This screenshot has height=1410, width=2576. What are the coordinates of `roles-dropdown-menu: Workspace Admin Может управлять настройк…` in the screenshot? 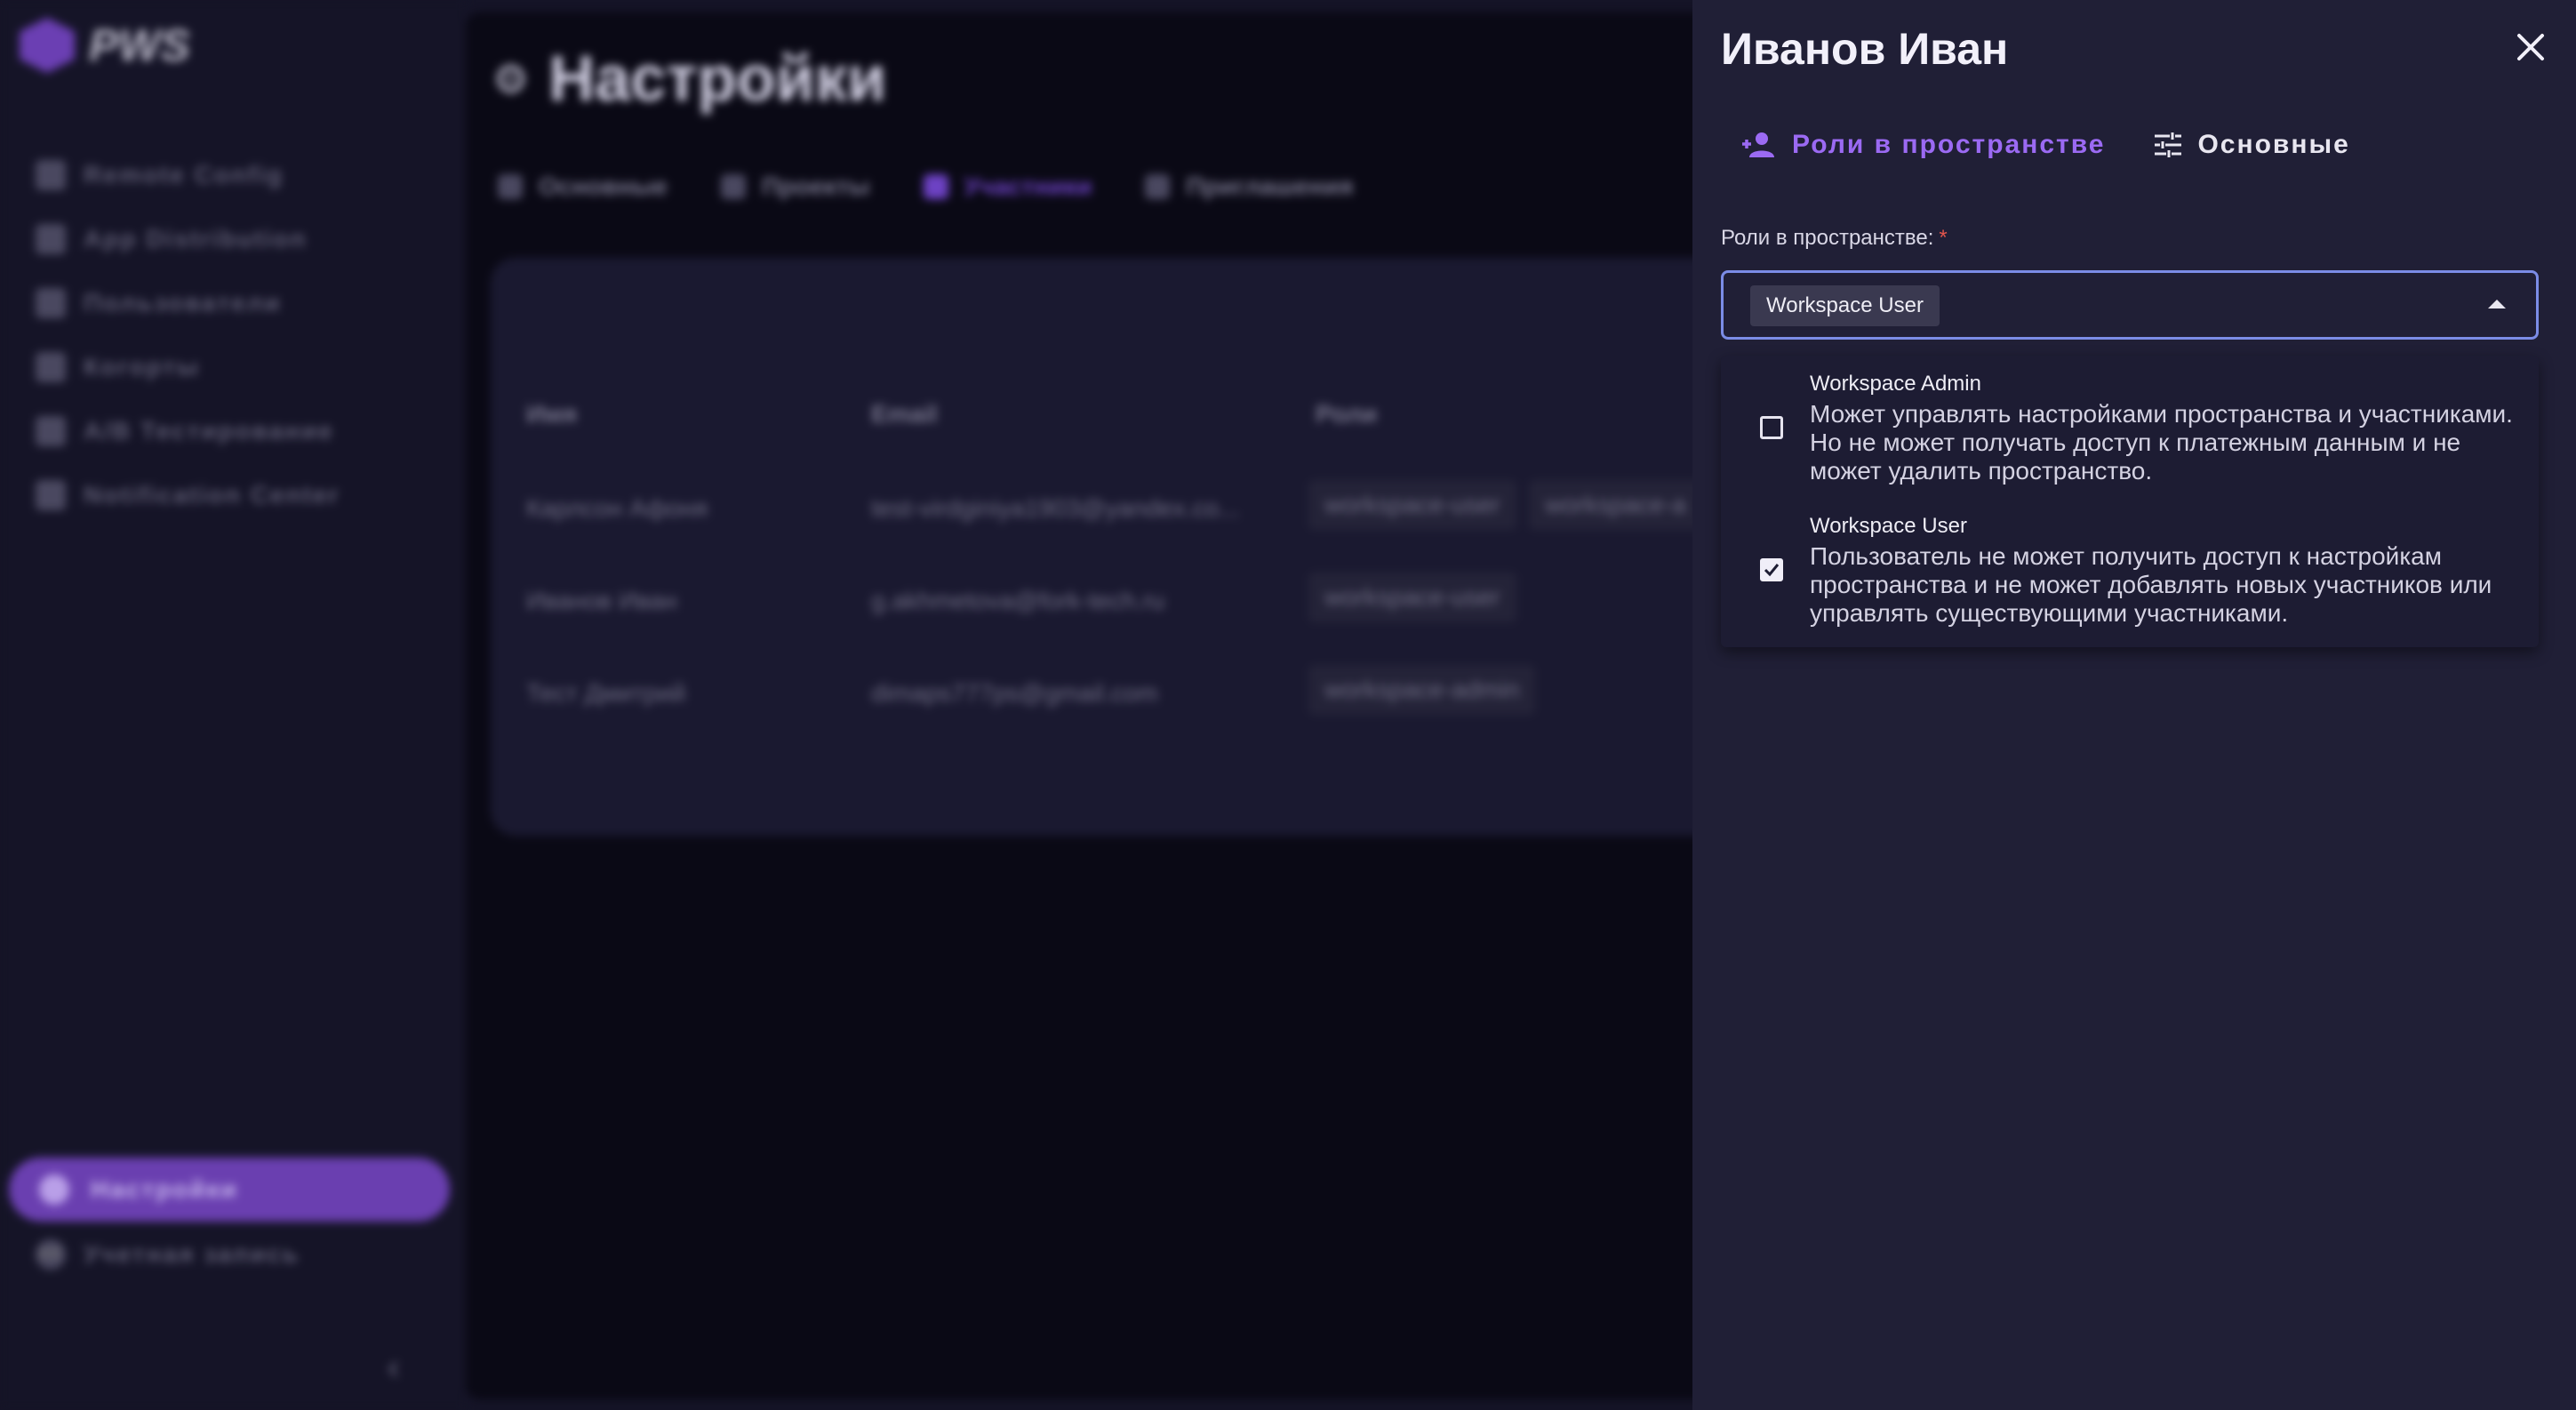 It's located at (2130, 501).